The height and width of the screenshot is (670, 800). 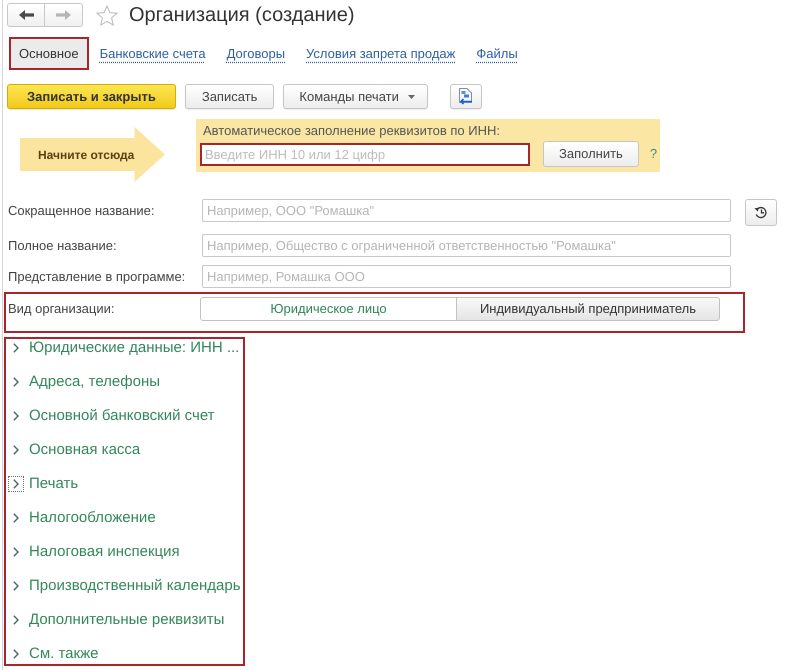 I want to click on help-link: ?, so click(x=654, y=154).